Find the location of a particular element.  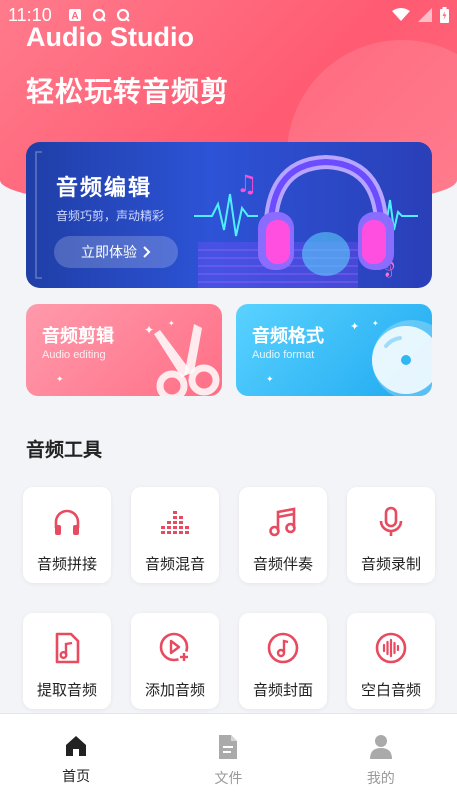

card-subtitle: Audio format is located at coordinates (283, 355).